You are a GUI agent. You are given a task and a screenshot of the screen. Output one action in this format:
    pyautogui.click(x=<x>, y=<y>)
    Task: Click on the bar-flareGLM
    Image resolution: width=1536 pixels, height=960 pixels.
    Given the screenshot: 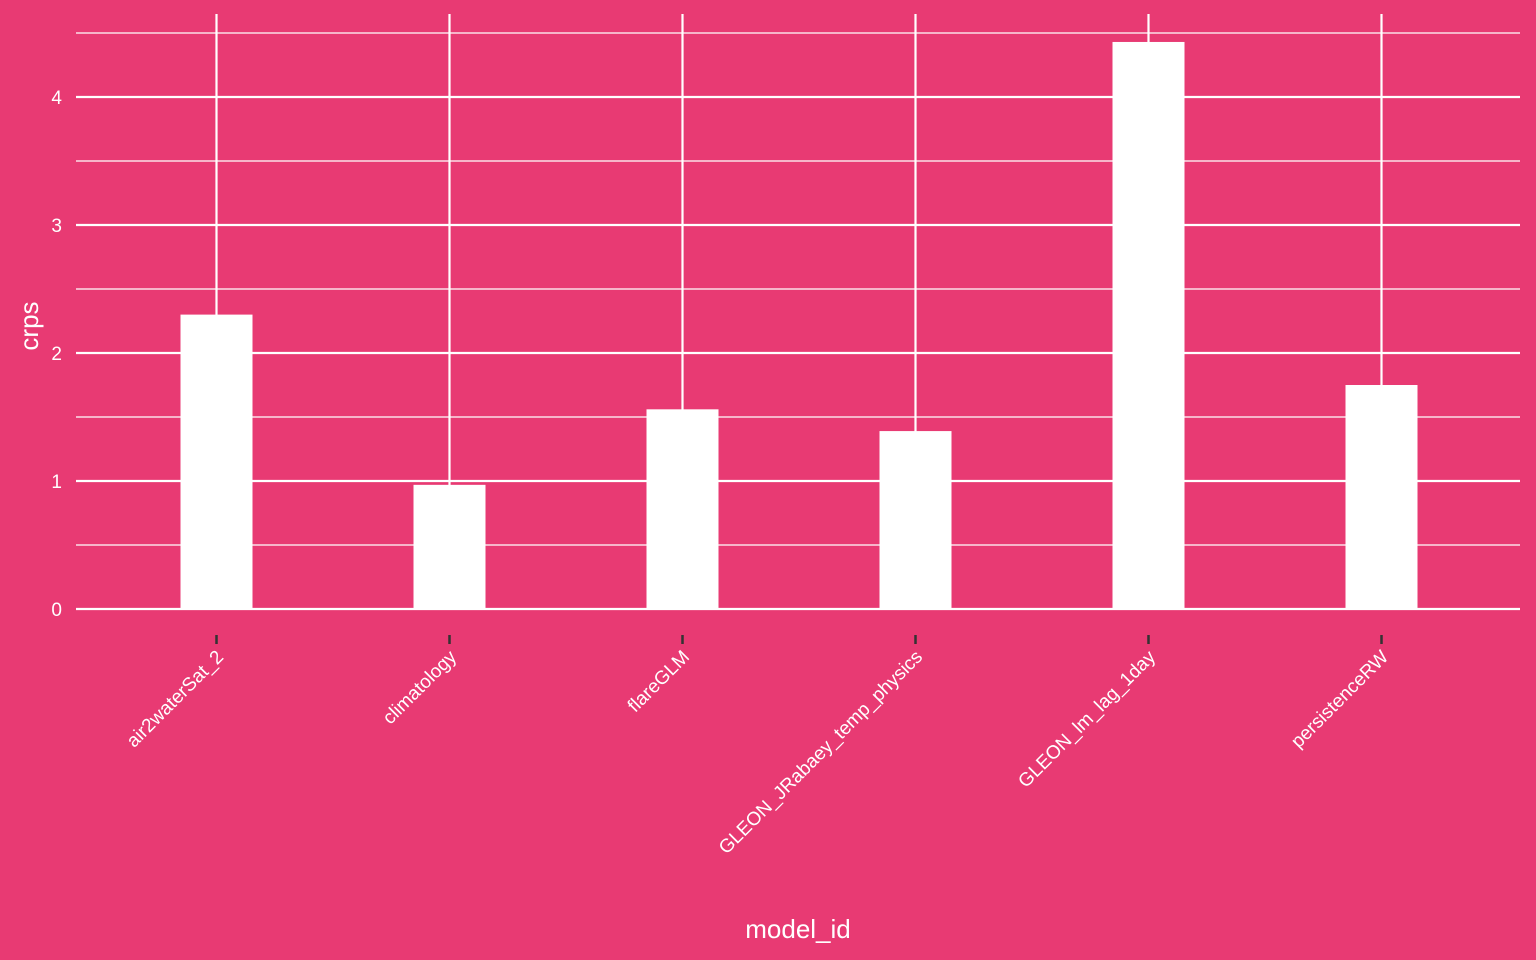 What is the action you would take?
    pyautogui.click(x=682, y=509)
    